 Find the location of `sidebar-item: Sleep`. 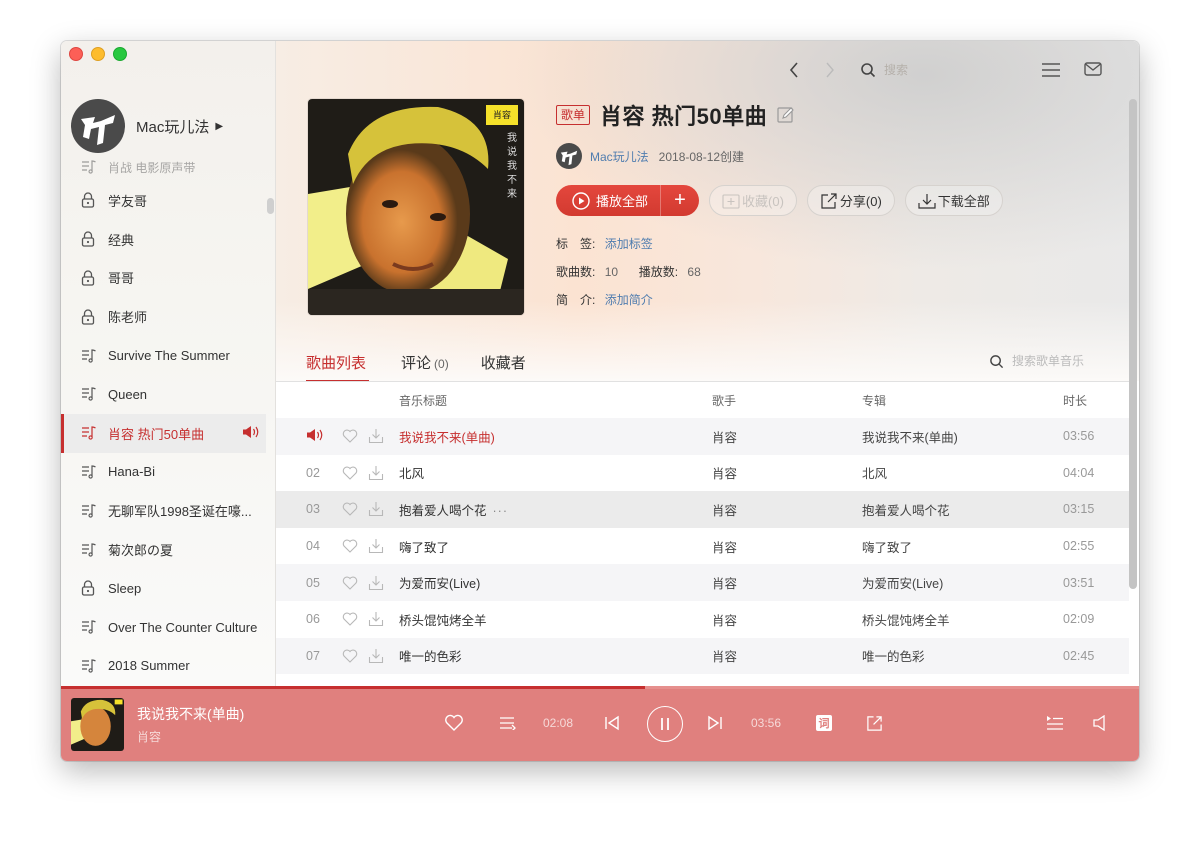

sidebar-item: Sleep is located at coordinates (163, 588).